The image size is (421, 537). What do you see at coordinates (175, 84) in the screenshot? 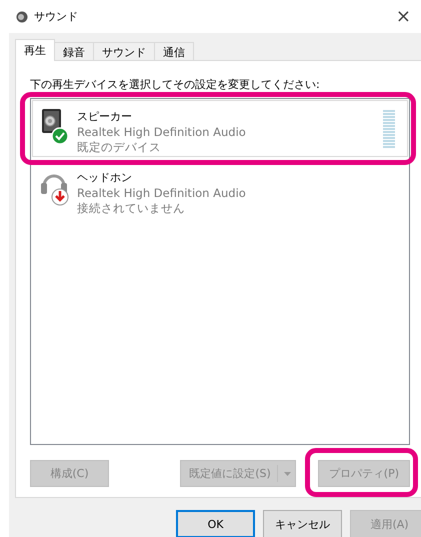
I see `instruction-text: 下の再生デバイスを選択してその設定を変更してください:` at bounding box center [175, 84].